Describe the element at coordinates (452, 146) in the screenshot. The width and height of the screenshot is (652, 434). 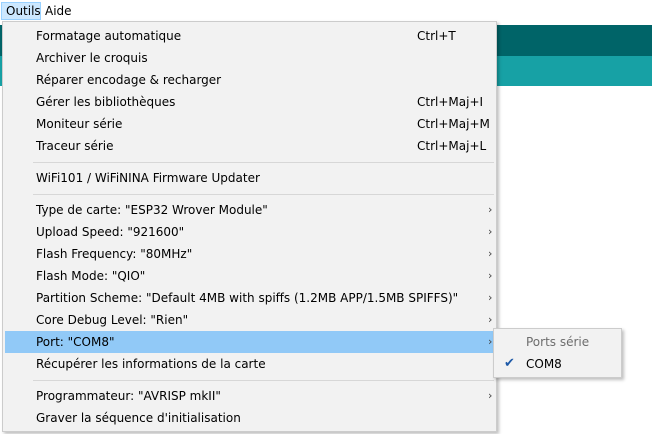
I see `menu-item-shortcut: Ctrl+Maj+L` at that location.